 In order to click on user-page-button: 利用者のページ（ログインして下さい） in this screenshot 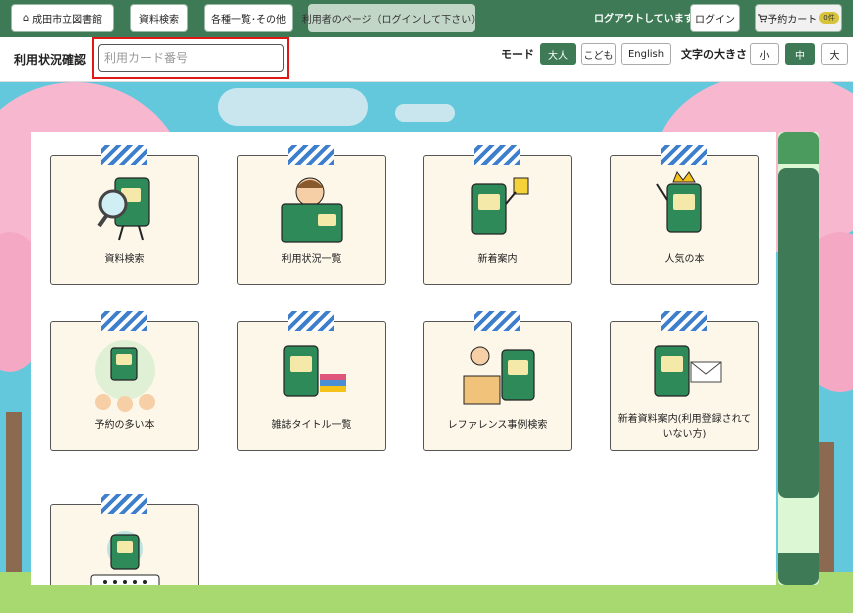, I will do `click(391, 18)`.